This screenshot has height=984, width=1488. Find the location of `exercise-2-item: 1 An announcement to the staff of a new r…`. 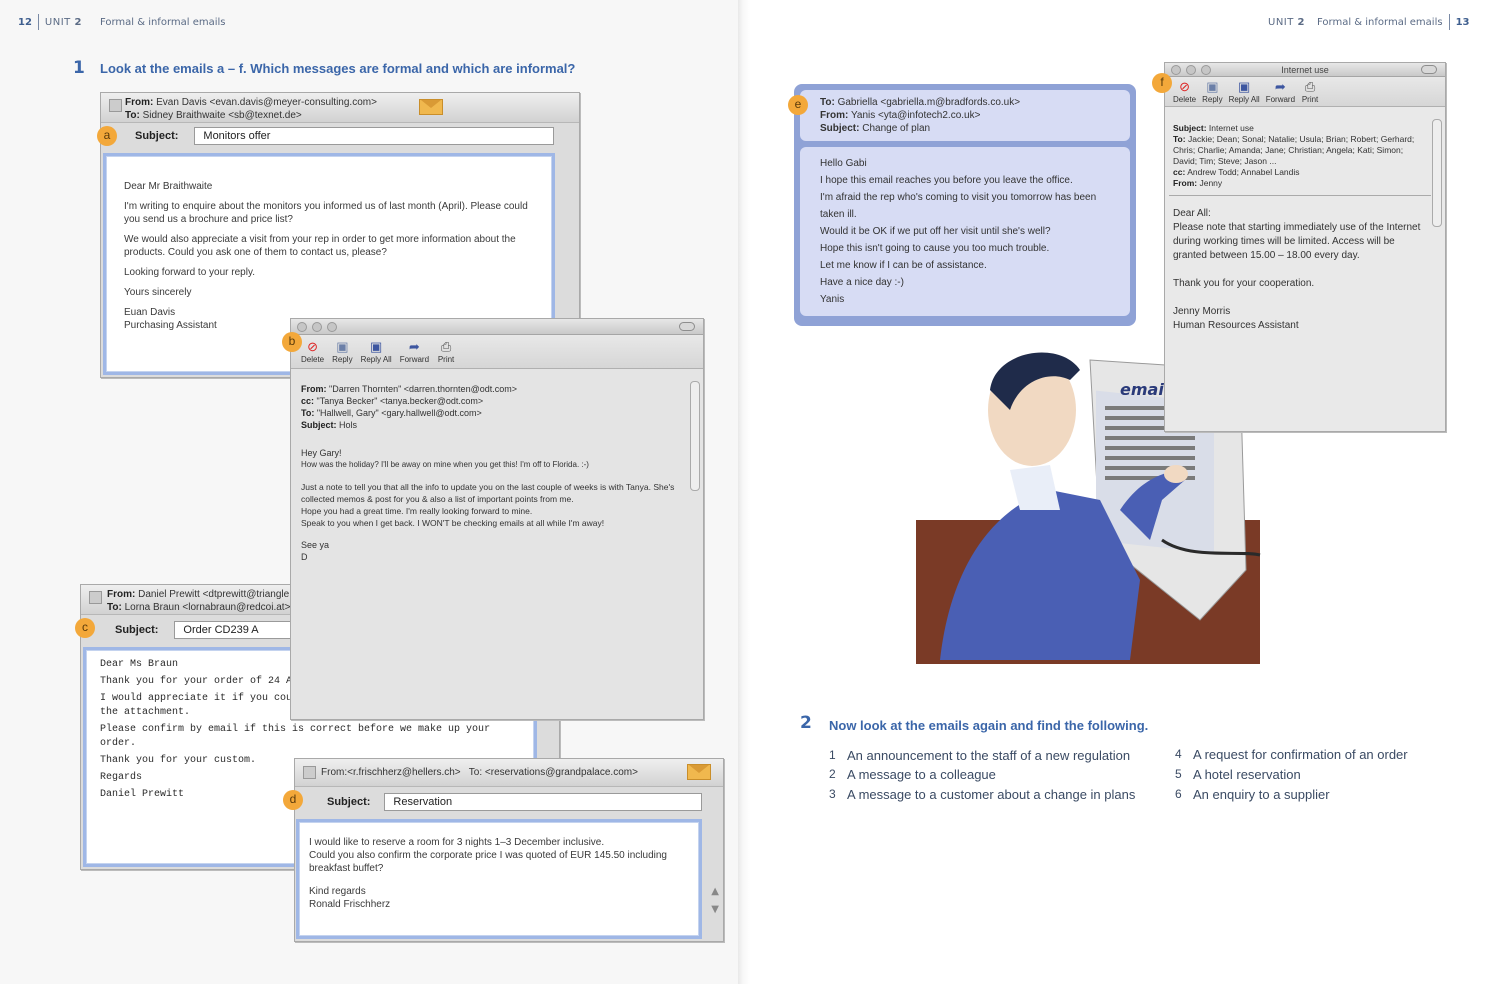

exercise-2-item: 1 An announcement to the staff of a new r… is located at coordinates (980, 755).